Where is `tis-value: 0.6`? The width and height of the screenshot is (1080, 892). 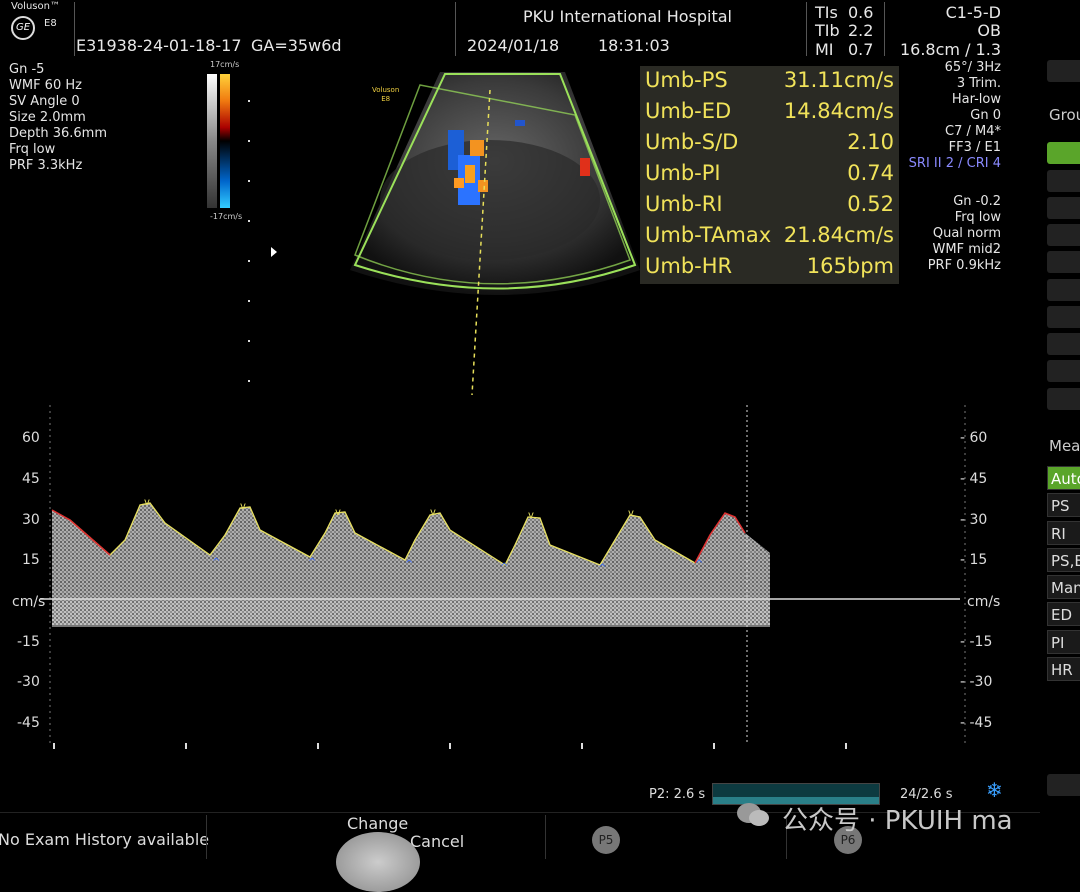
tis-value: 0.6 is located at coordinates (861, 12).